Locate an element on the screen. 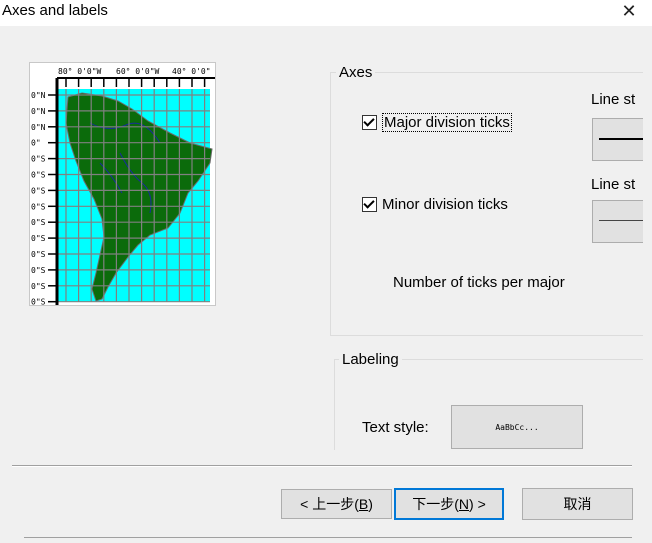  cancel-button: 取消 is located at coordinates (577, 504).